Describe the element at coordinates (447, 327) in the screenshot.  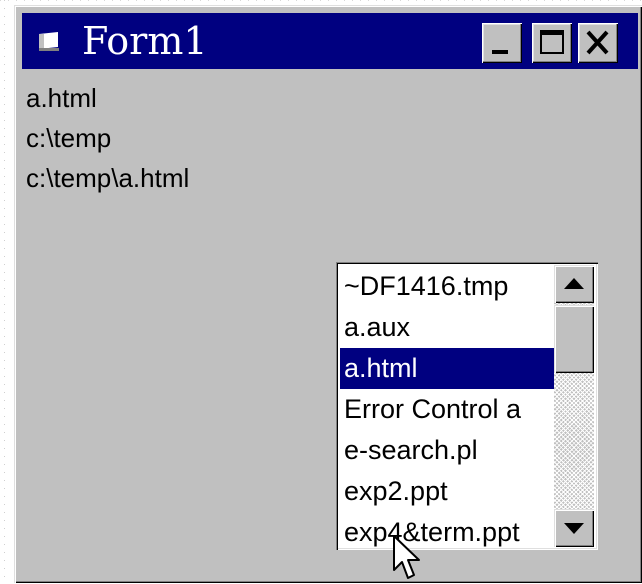
I see `list-item: a.aux` at that location.